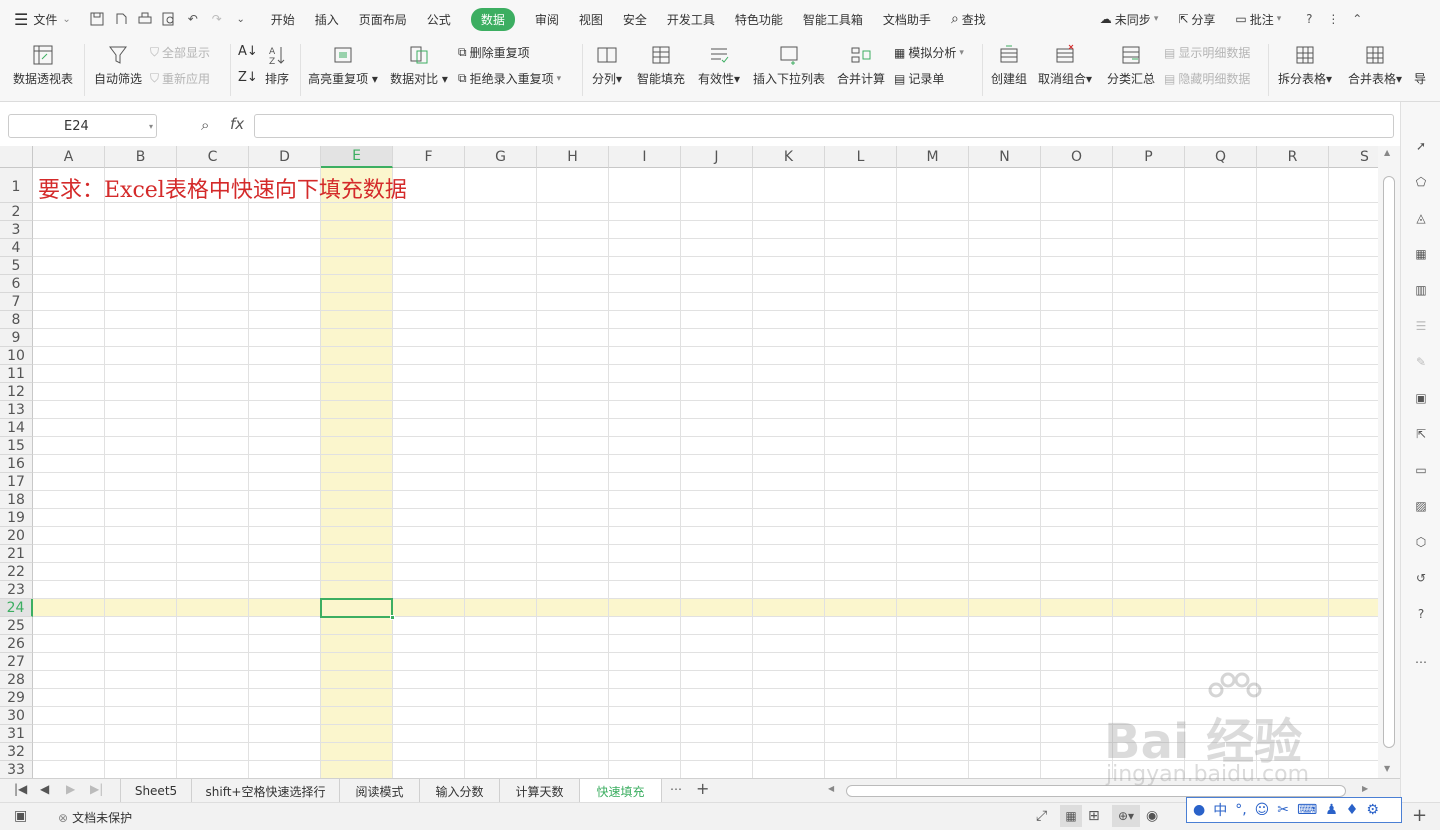  What do you see at coordinates (180, 78) in the screenshot?
I see `reapply-button: ⛉ 重新应用` at bounding box center [180, 78].